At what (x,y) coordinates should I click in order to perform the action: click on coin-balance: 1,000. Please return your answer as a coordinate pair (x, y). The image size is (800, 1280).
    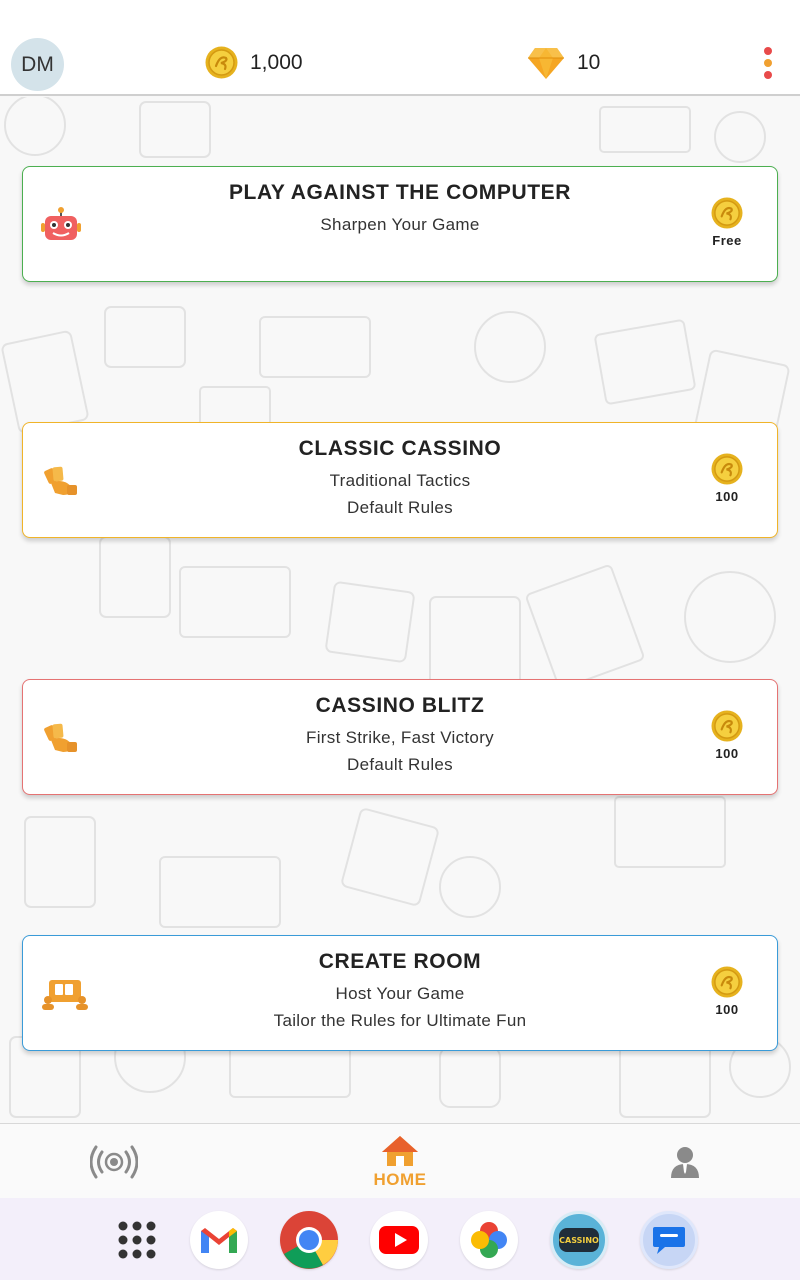
    Looking at the image, I should click on (254, 62).